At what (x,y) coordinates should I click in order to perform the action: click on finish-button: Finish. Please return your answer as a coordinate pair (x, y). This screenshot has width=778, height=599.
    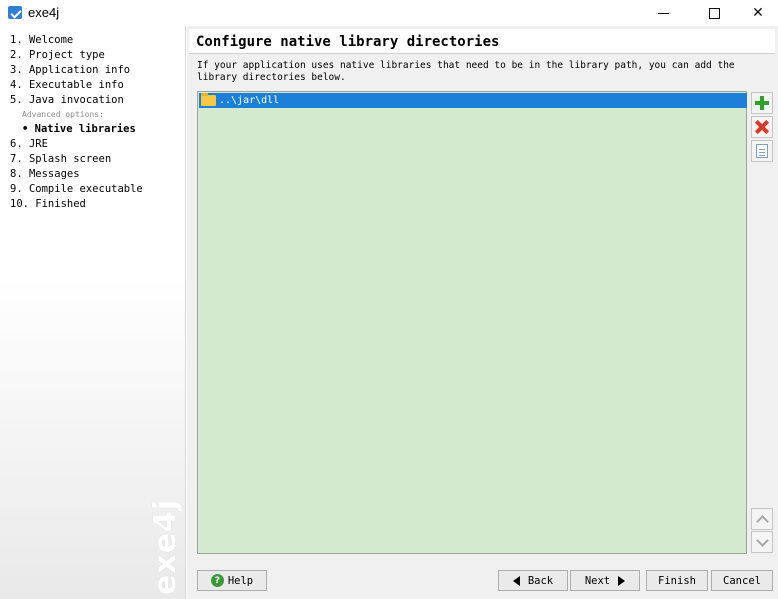
    Looking at the image, I should click on (677, 580).